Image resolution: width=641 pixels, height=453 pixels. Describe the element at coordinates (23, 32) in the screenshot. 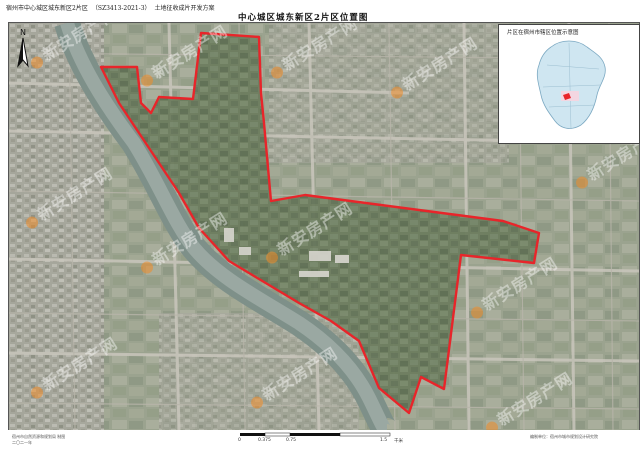

I see `north-letter: N` at that location.